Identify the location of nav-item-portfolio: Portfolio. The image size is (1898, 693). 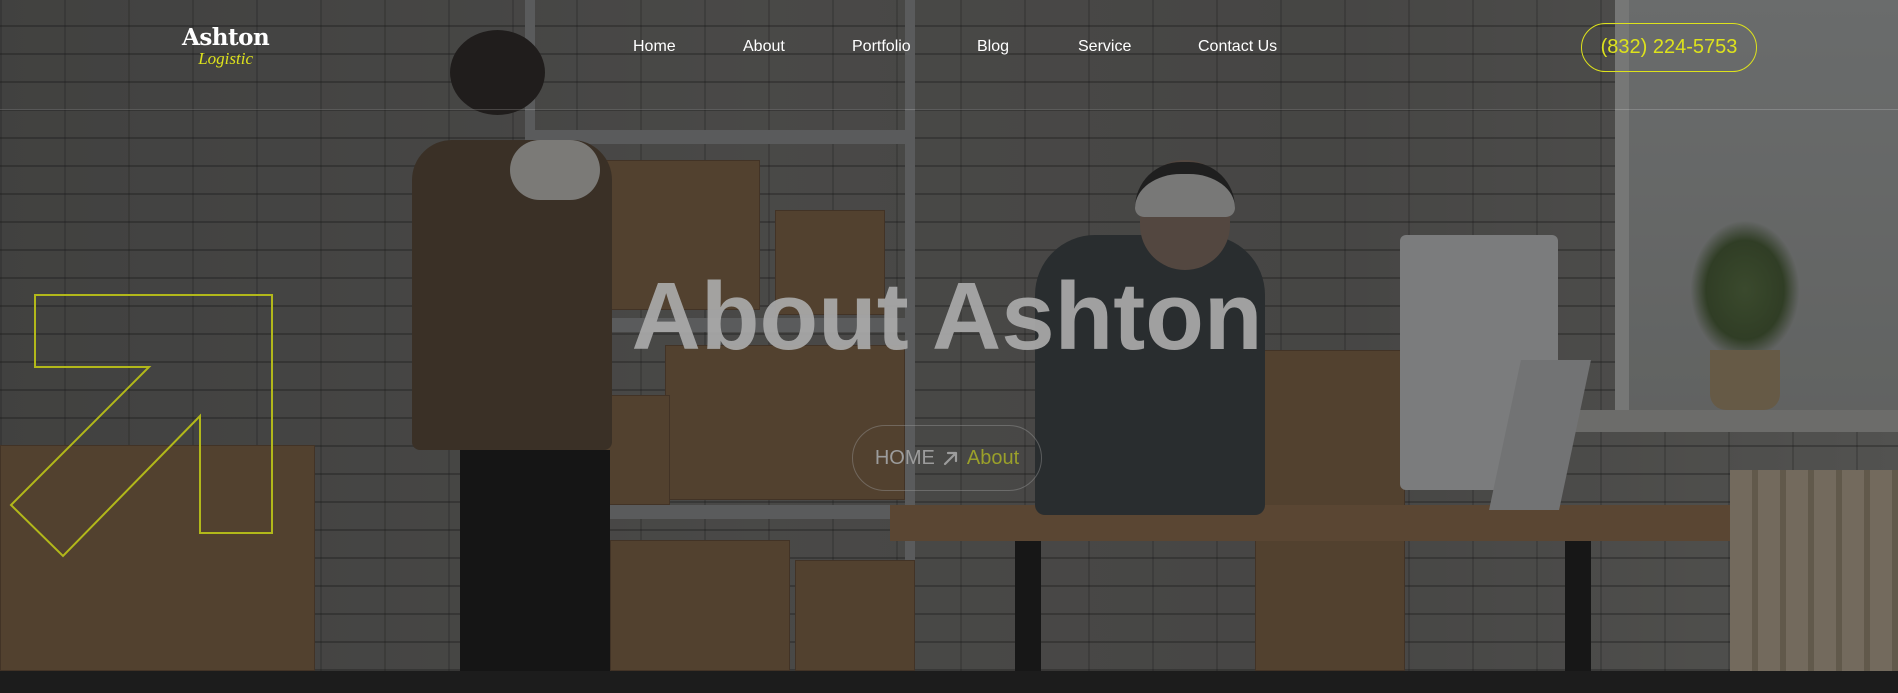
(881, 47).